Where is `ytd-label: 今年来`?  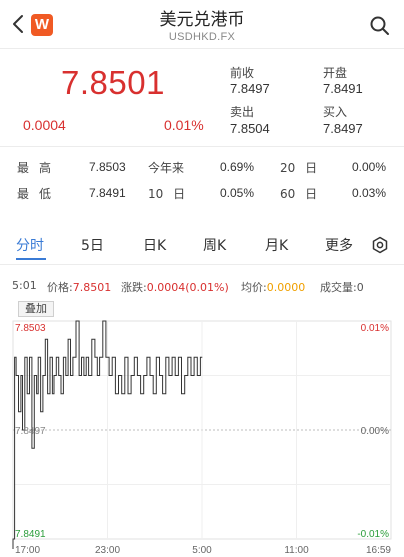
ytd-label: 今年来 is located at coordinates (166, 168).